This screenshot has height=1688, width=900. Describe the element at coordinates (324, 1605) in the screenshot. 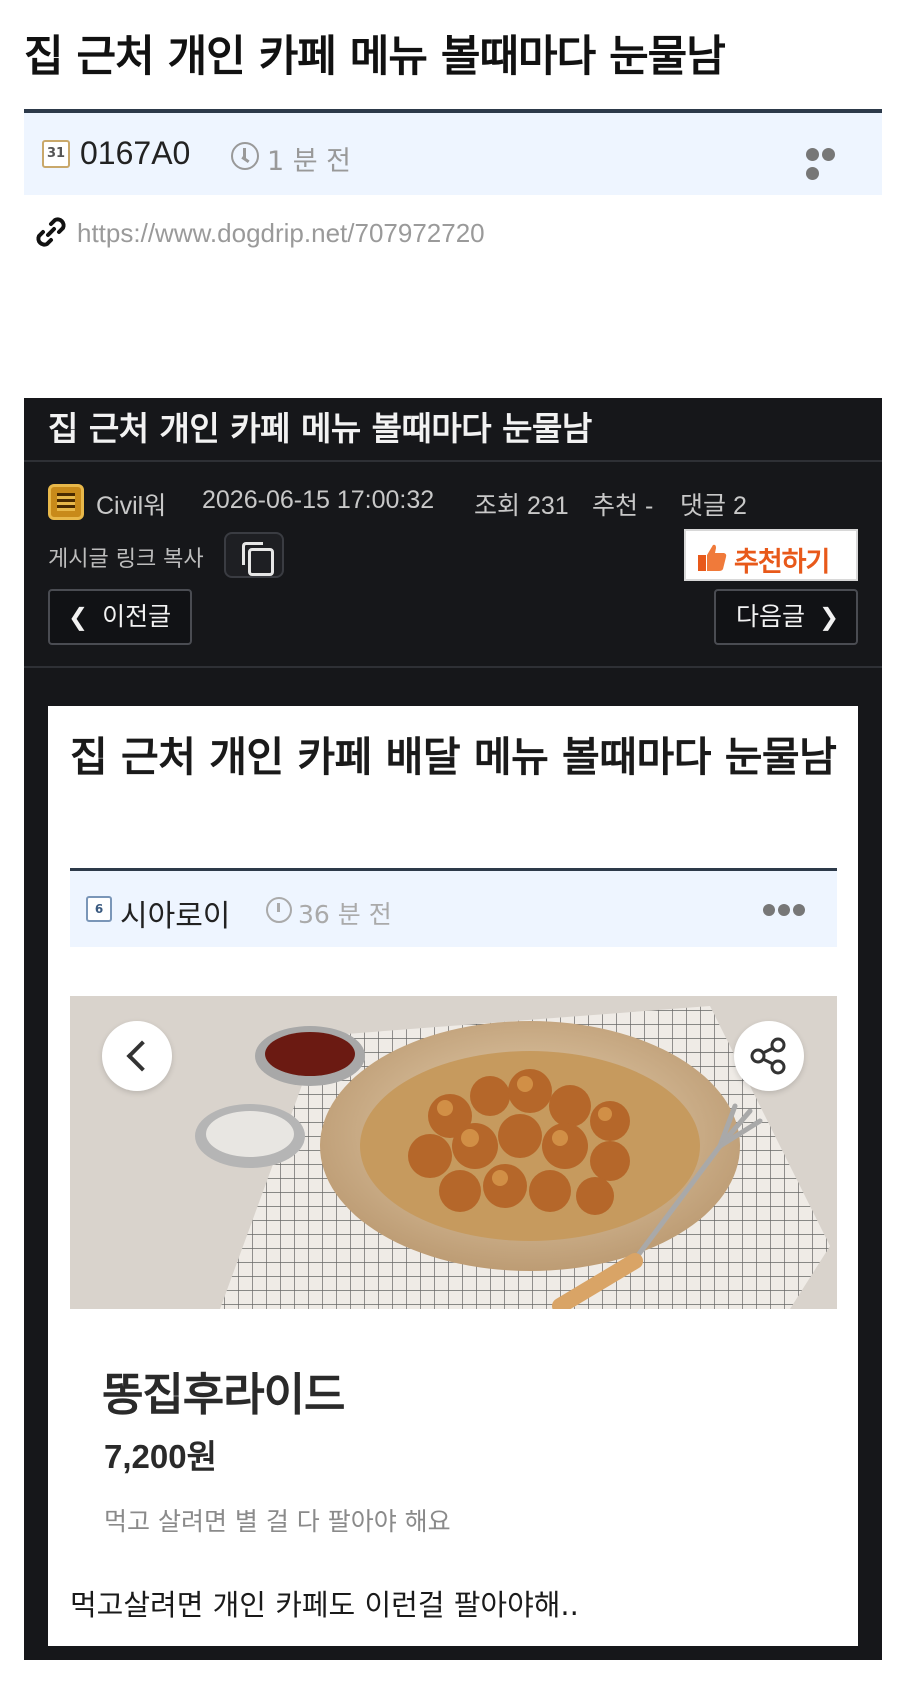

I see `post-body-text: 먹고살려면 개인 카페도 이런걸 팔아야해..` at that location.